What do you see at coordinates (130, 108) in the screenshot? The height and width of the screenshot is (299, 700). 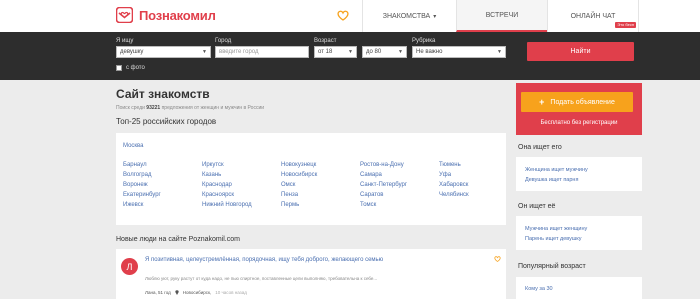 I see `subtitle-prefix: Поиск среди` at bounding box center [130, 108].